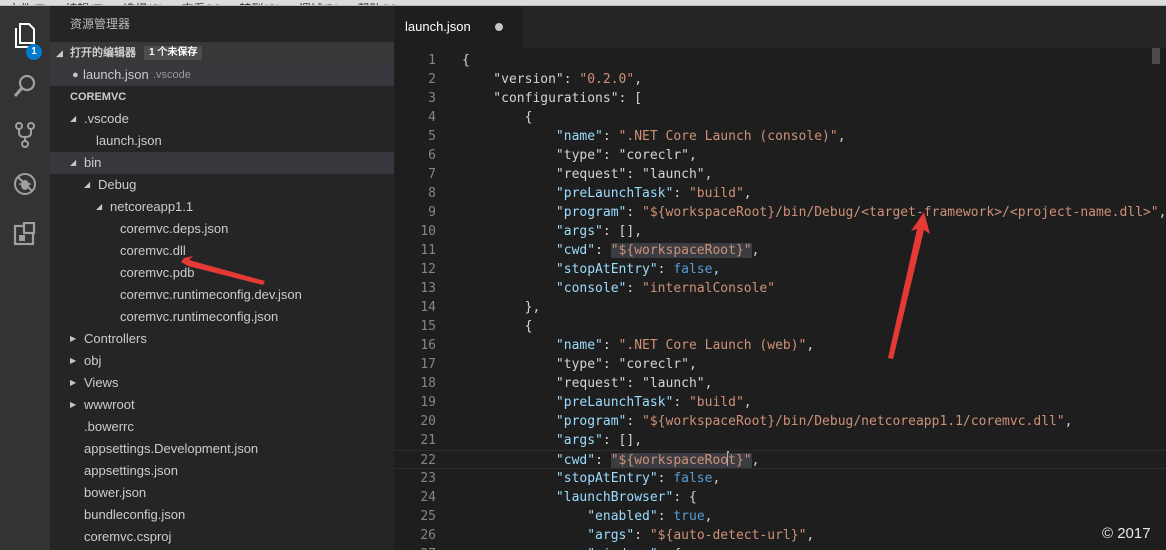 This screenshot has height=550, width=1166. What do you see at coordinates (222, 317) in the screenshot?
I see `tree-item: coremvc.runtimeconfig.json` at bounding box center [222, 317].